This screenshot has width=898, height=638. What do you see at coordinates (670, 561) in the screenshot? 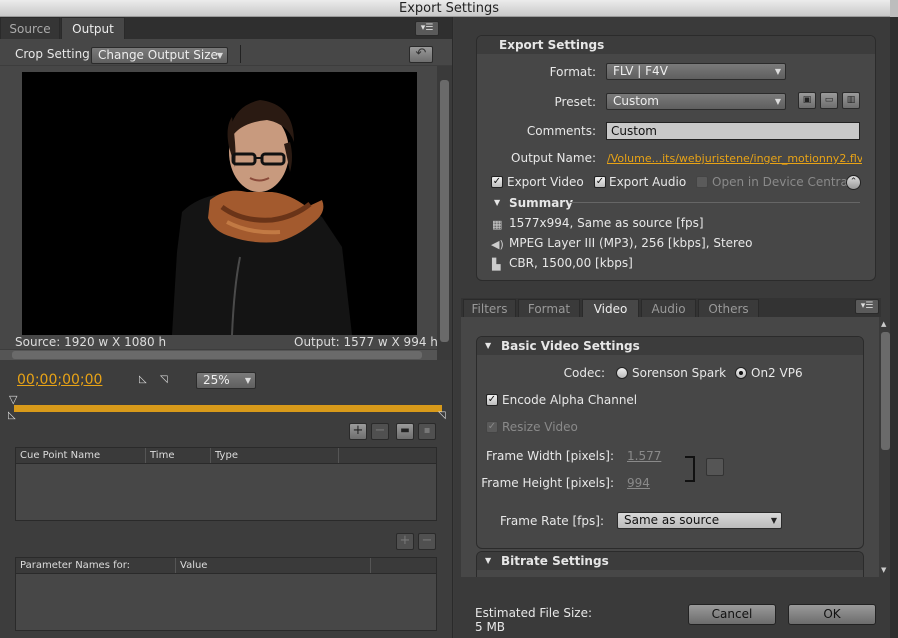
I see `bitrate-settings-header: ▼ Bitrate Settings` at bounding box center [670, 561].